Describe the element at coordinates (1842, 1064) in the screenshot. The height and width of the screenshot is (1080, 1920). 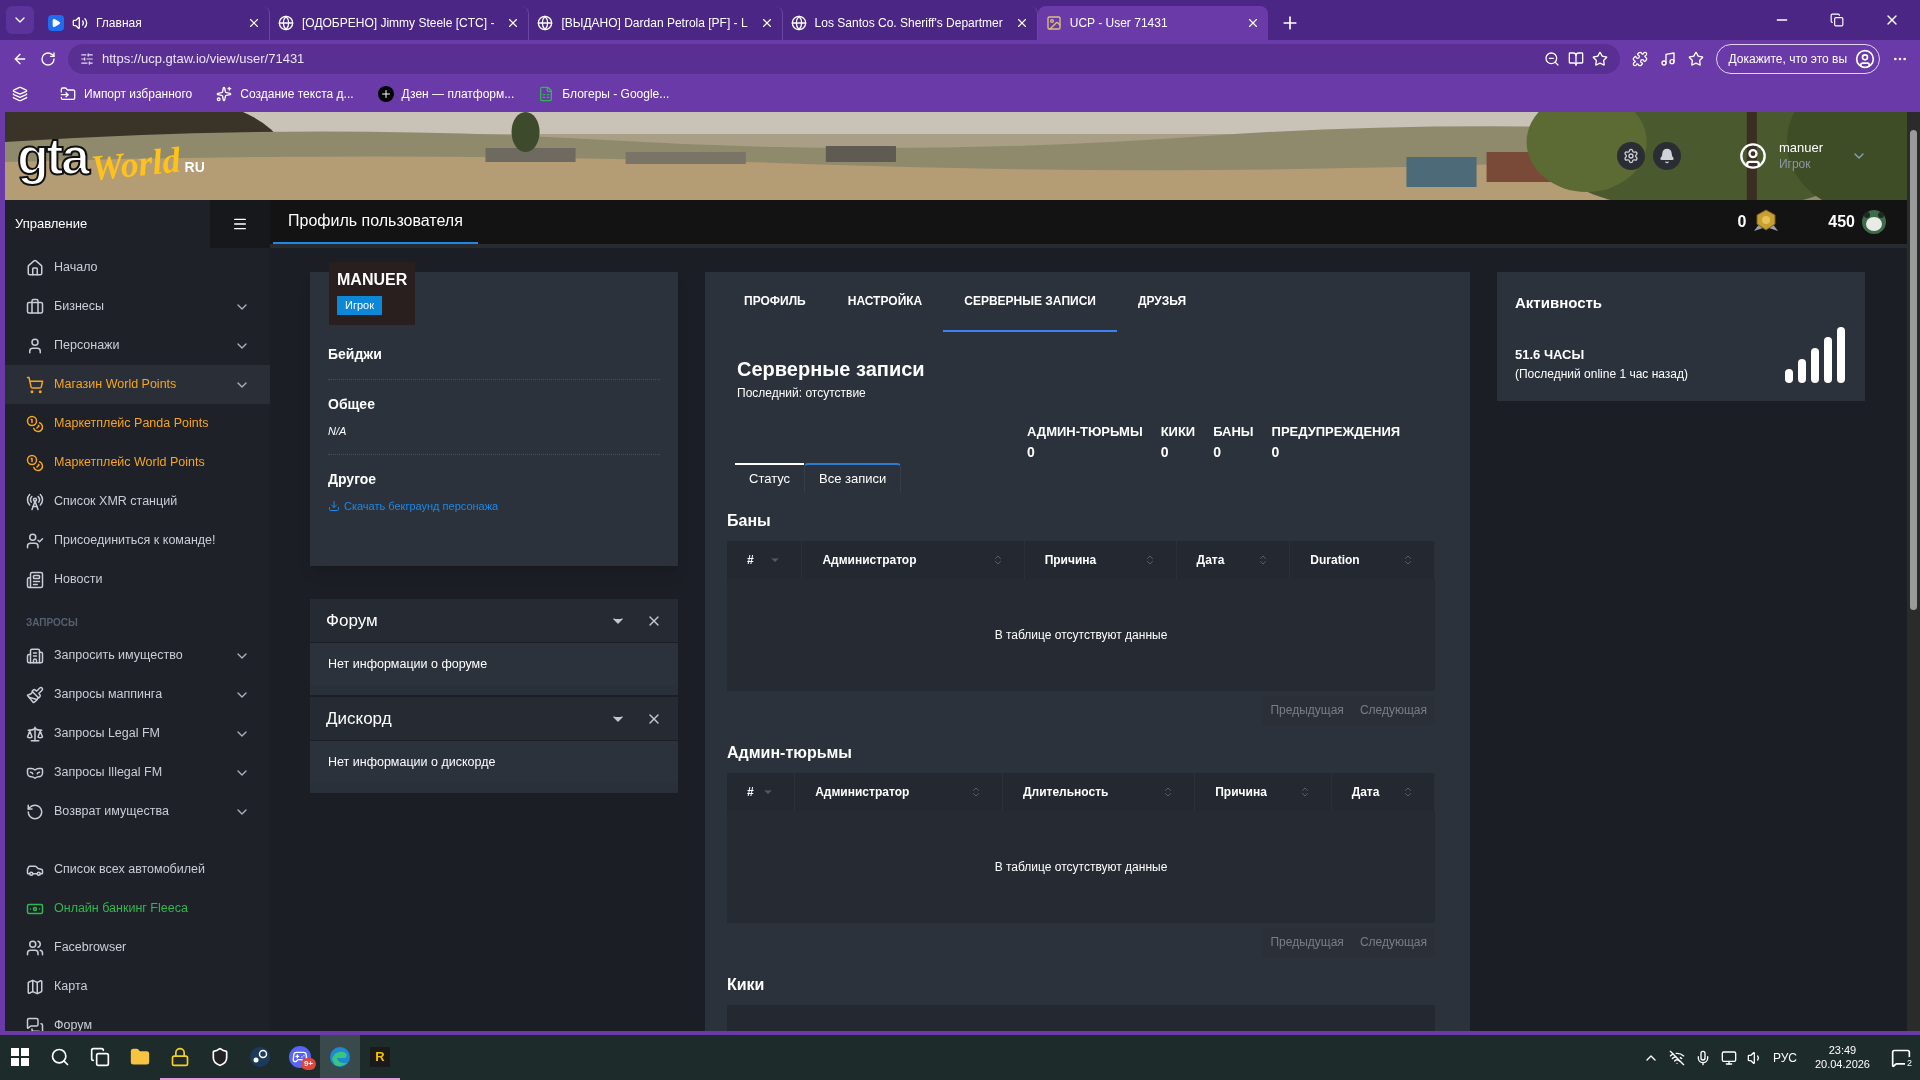
I see `clock-date: 20.04.2026` at that location.